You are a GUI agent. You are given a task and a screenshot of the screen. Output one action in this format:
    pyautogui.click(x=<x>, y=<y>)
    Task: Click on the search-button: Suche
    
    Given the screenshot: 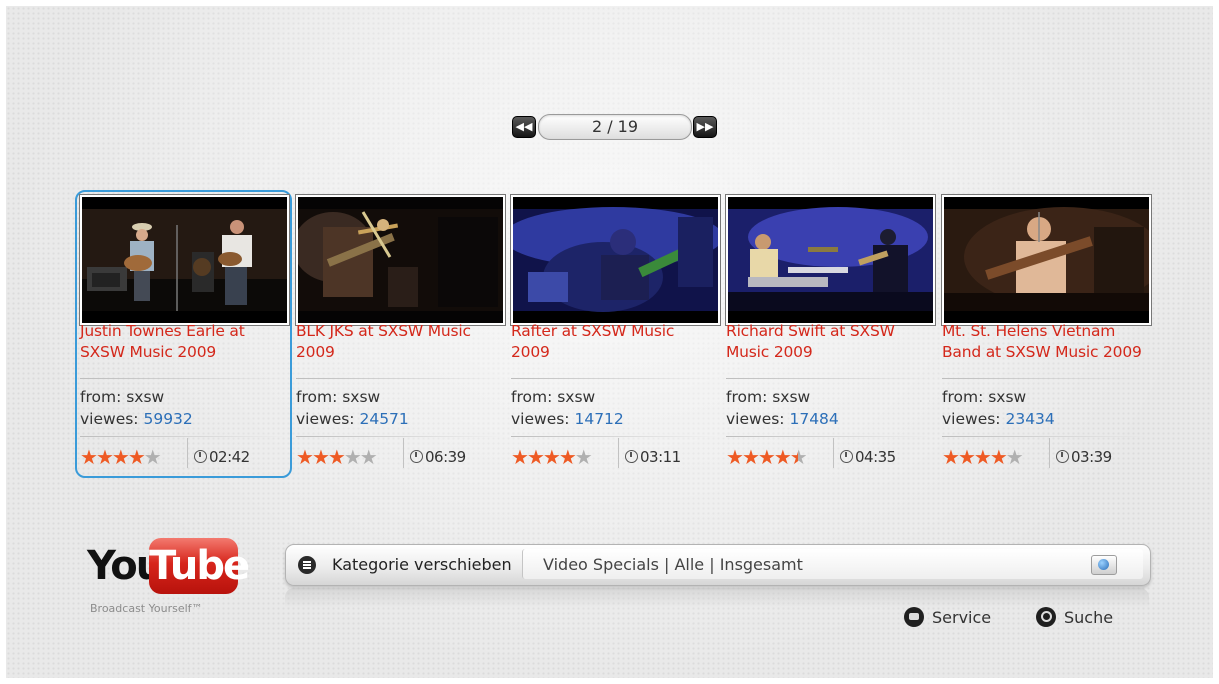 What is the action you would take?
    pyautogui.click(x=1075, y=619)
    